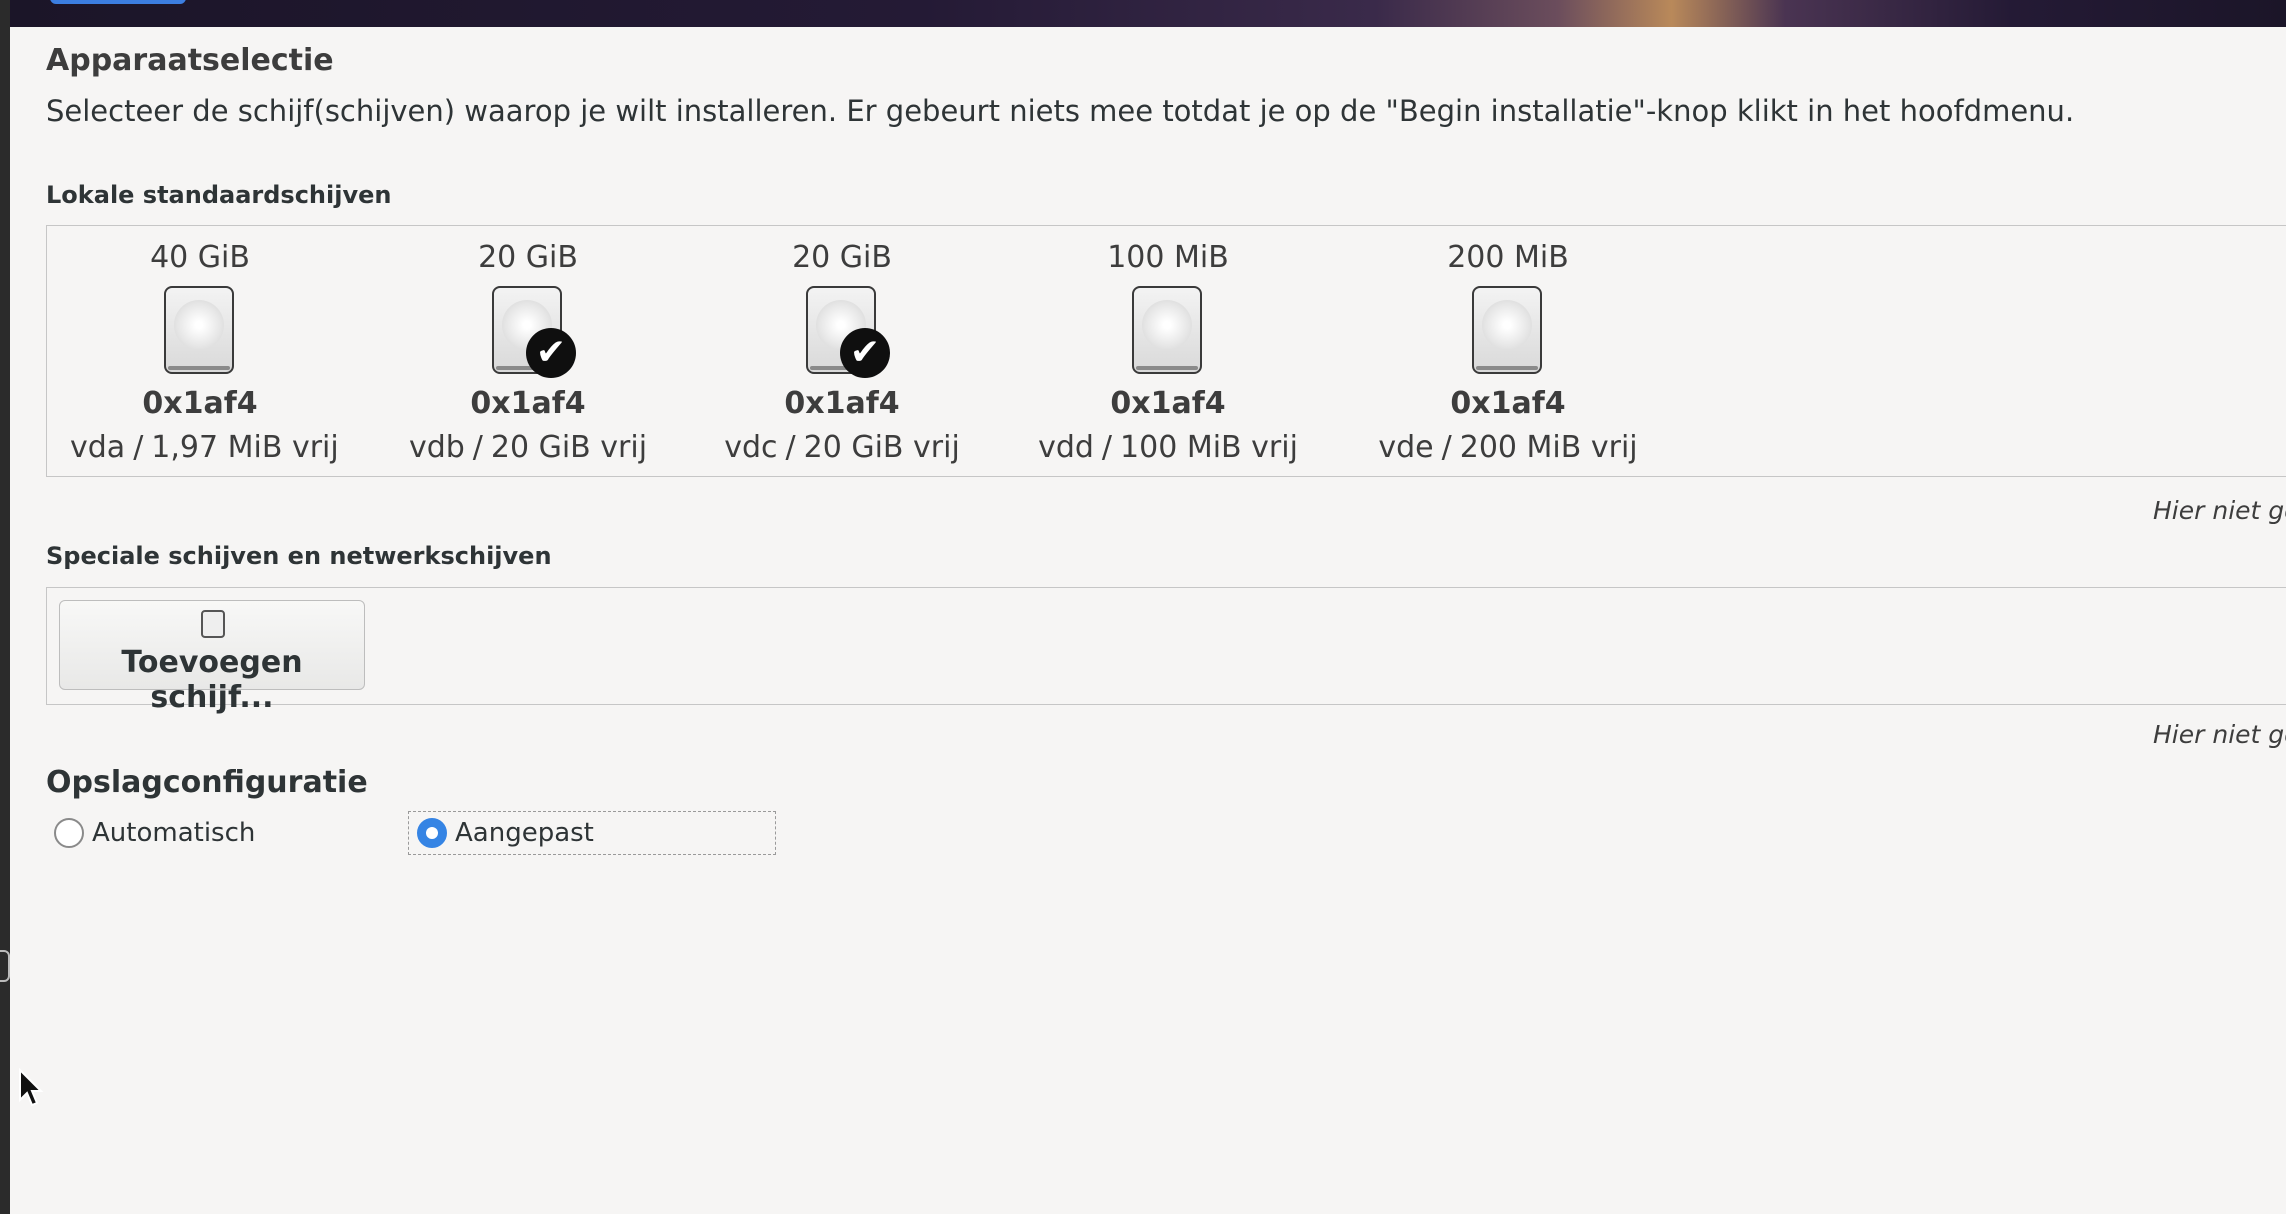 The image size is (2286, 1214). Describe the element at coordinates (1406, 447) in the screenshot. I see `disk-device: vde` at that location.